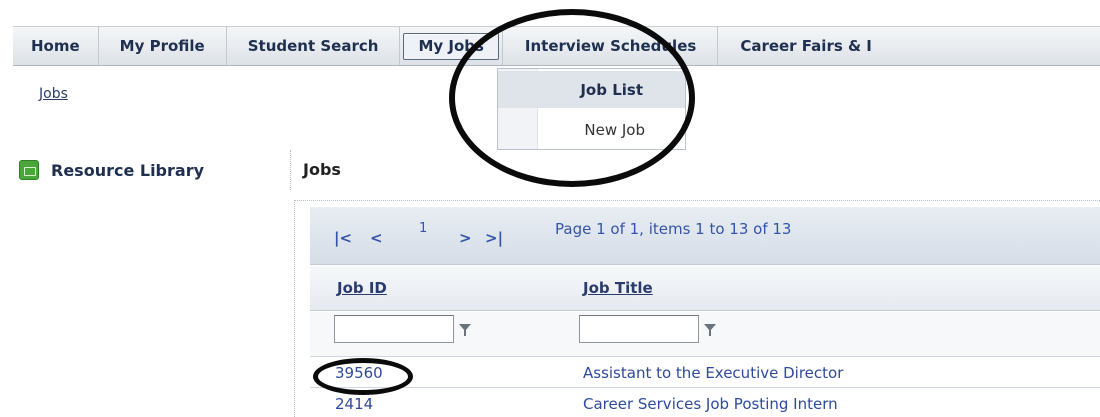 This screenshot has height=417, width=1100. I want to click on tab-home: Home, so click(56, 46).